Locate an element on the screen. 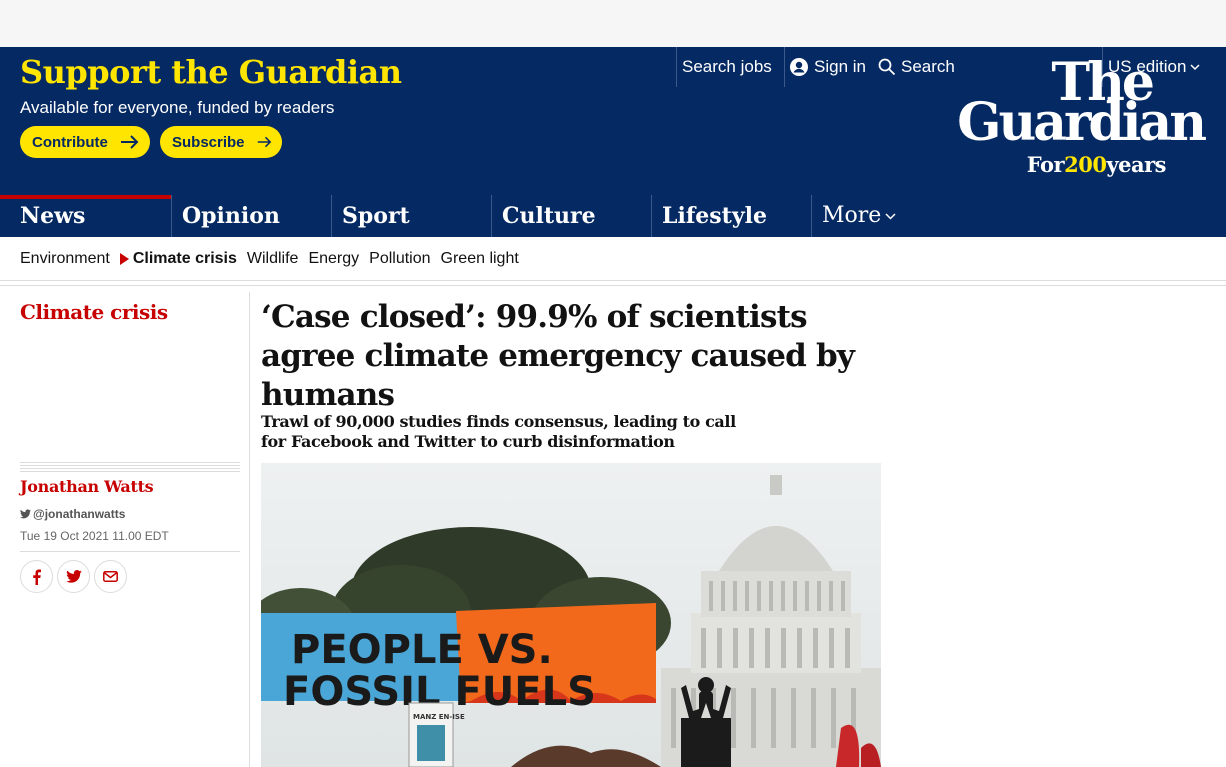 This screenshot has height=767, width=1226. share-facebook-button is located at coordinates (36, 576).